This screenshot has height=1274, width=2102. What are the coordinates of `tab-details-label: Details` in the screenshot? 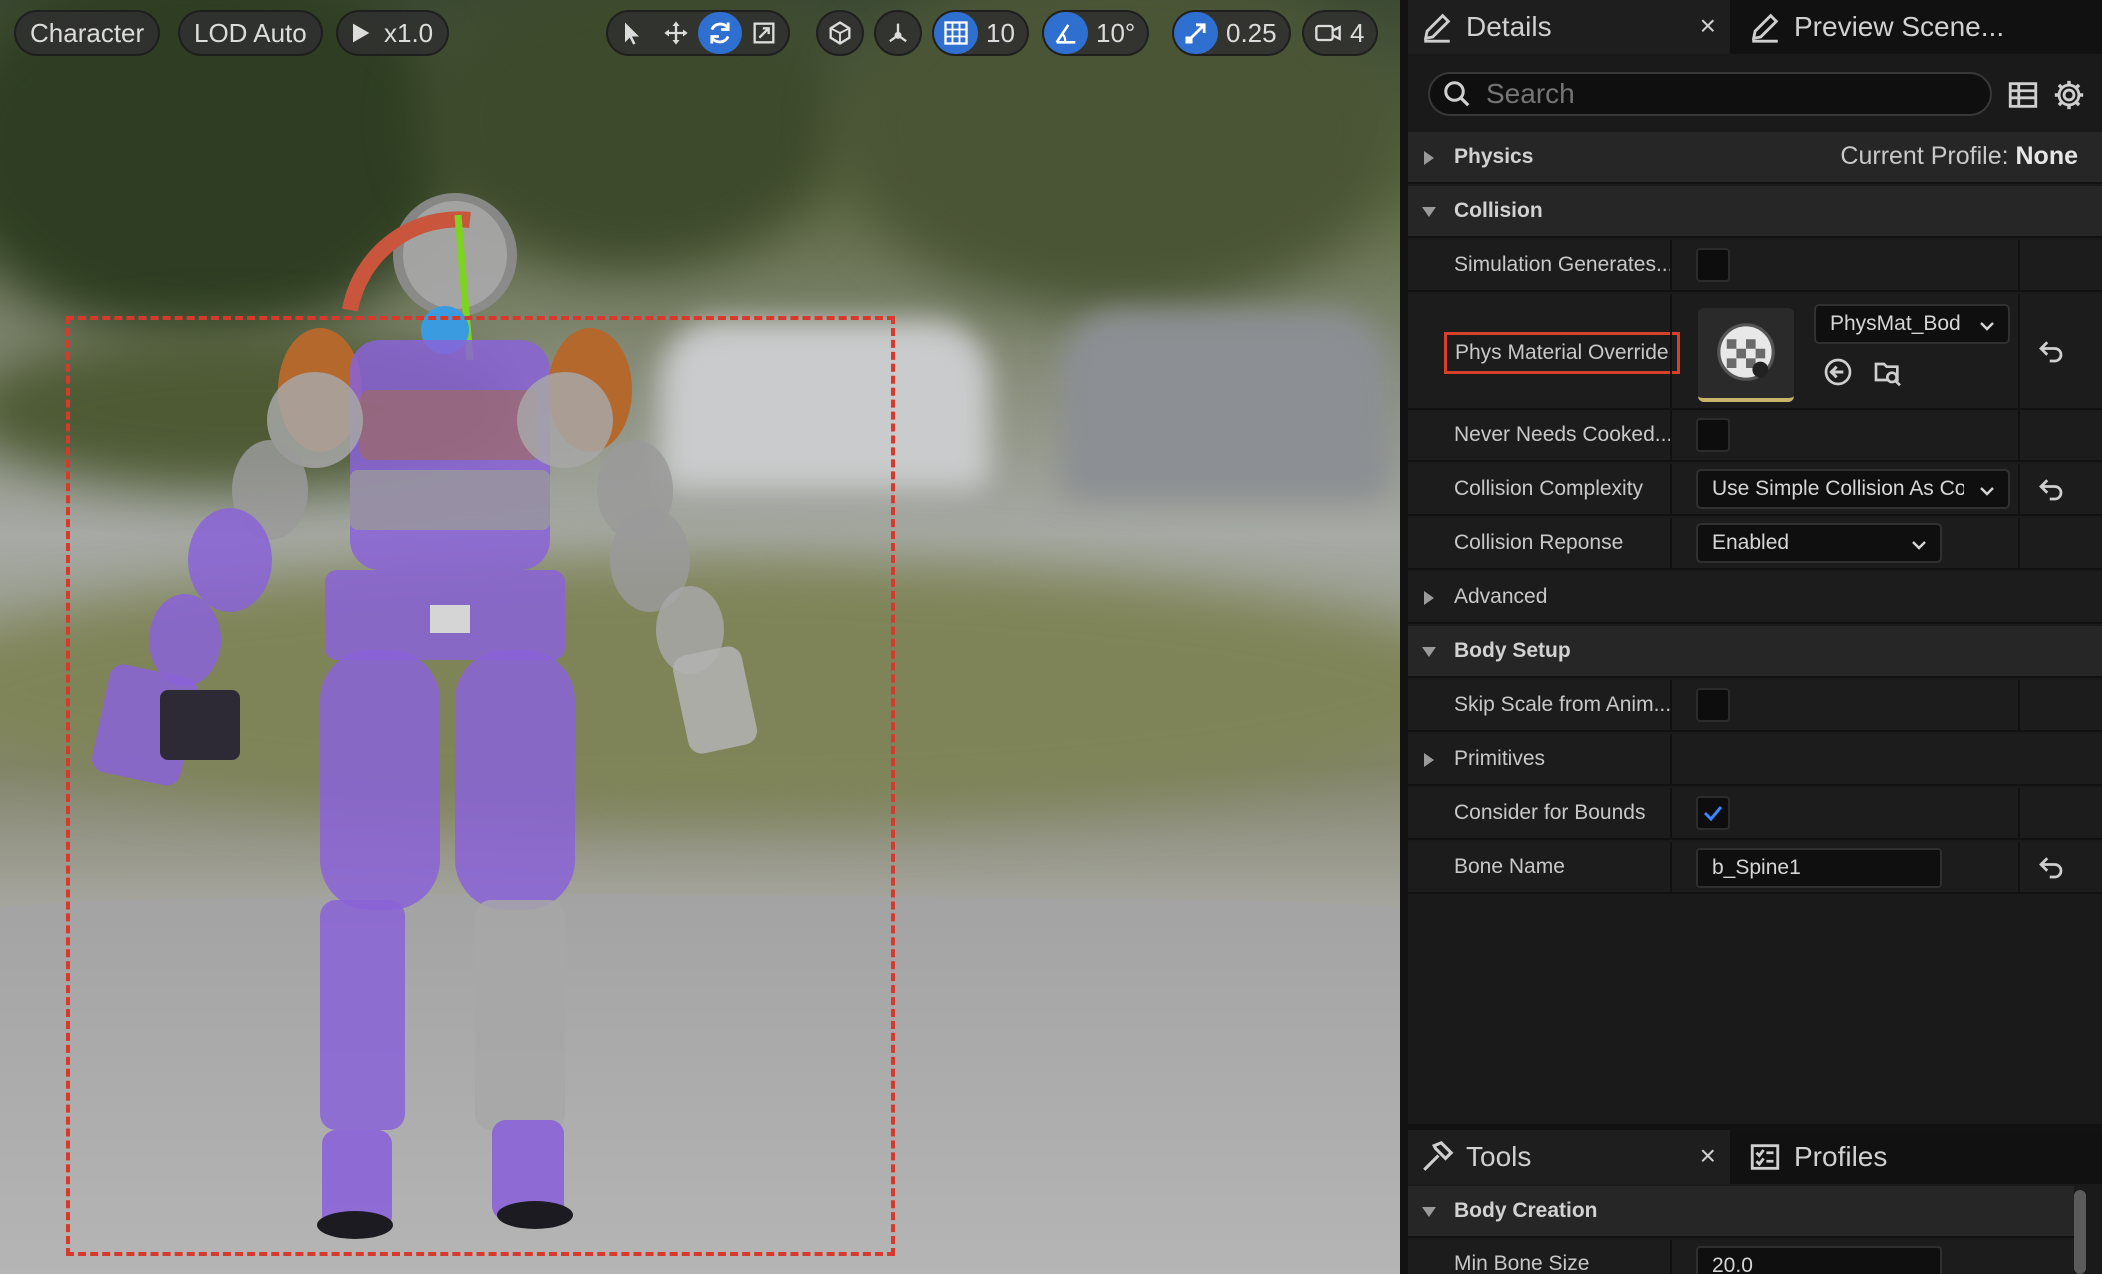 It's located at (1509, 26).